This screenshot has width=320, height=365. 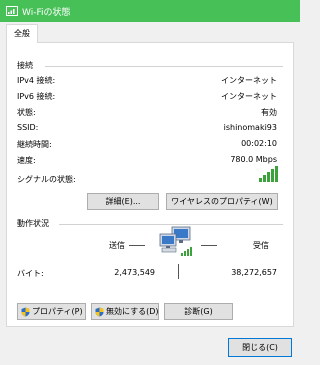 I want to click on bytes-label: バイト:, so click(x=30, y=273).